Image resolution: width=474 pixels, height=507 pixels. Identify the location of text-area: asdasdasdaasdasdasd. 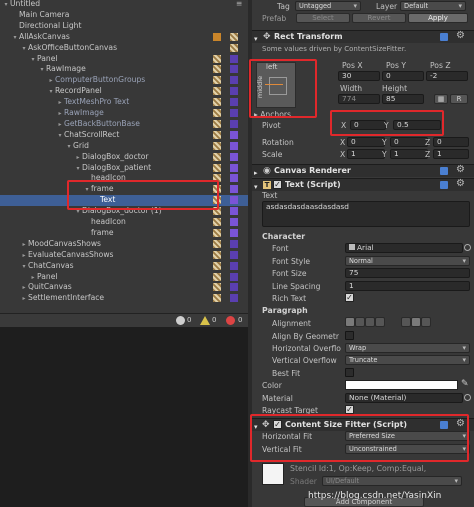
(366, 214).